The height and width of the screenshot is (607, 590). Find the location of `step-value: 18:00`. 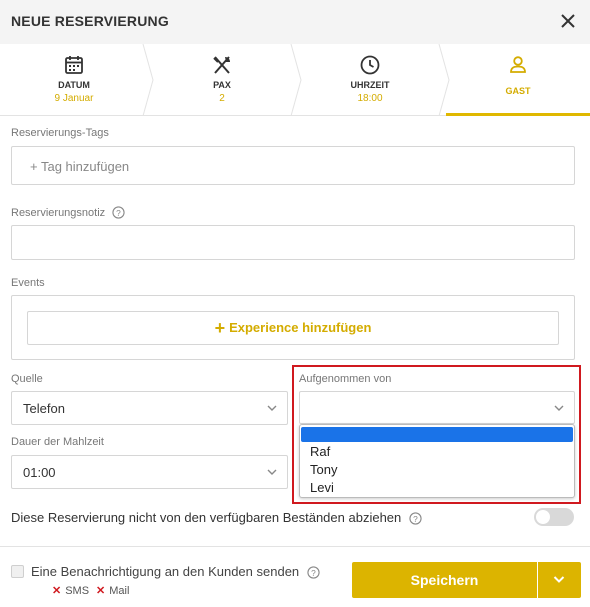

step-value: 18:00 is located at coordinates (370, 98).